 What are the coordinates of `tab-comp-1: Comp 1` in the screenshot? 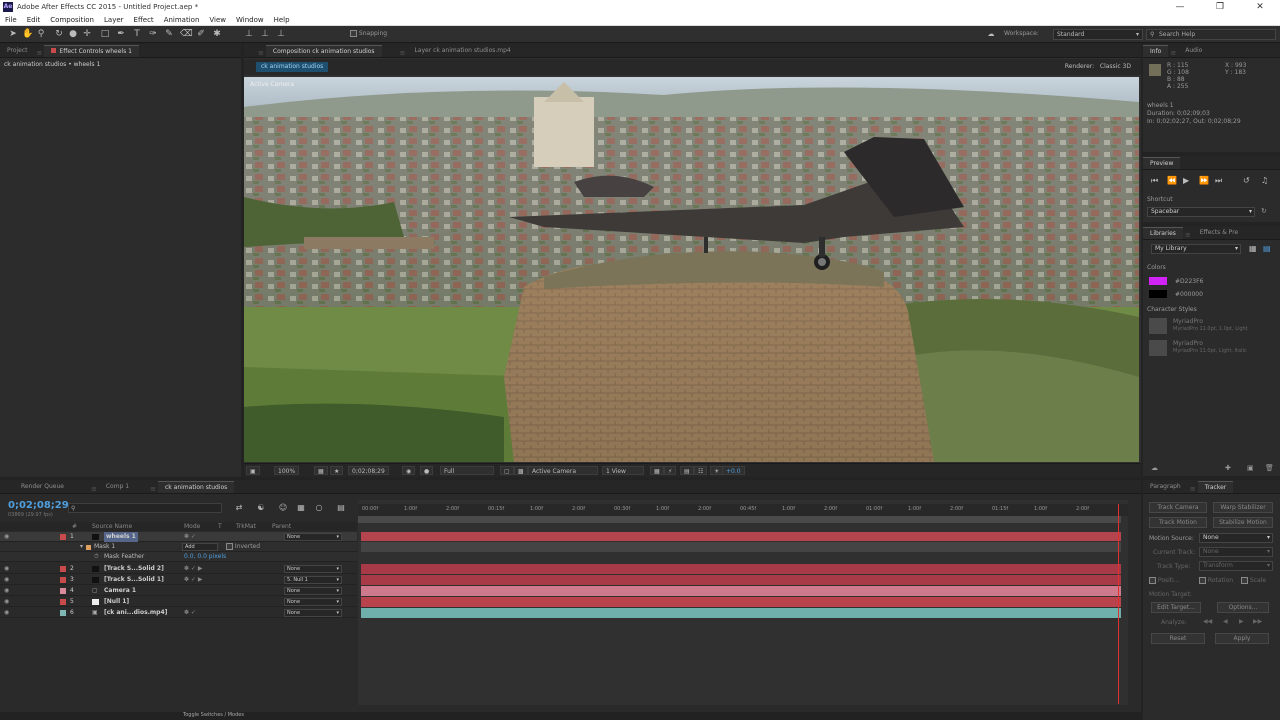 It's located at (117, 487).